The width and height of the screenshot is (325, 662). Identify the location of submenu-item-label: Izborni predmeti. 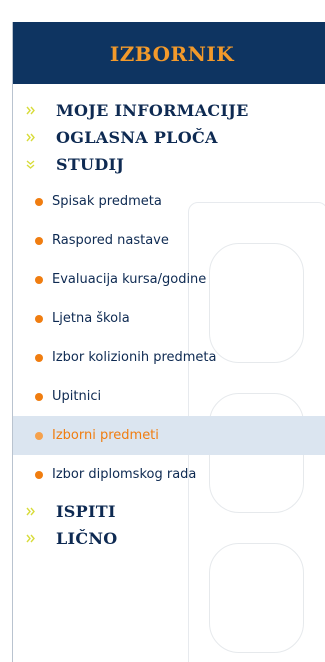
(105, 435).